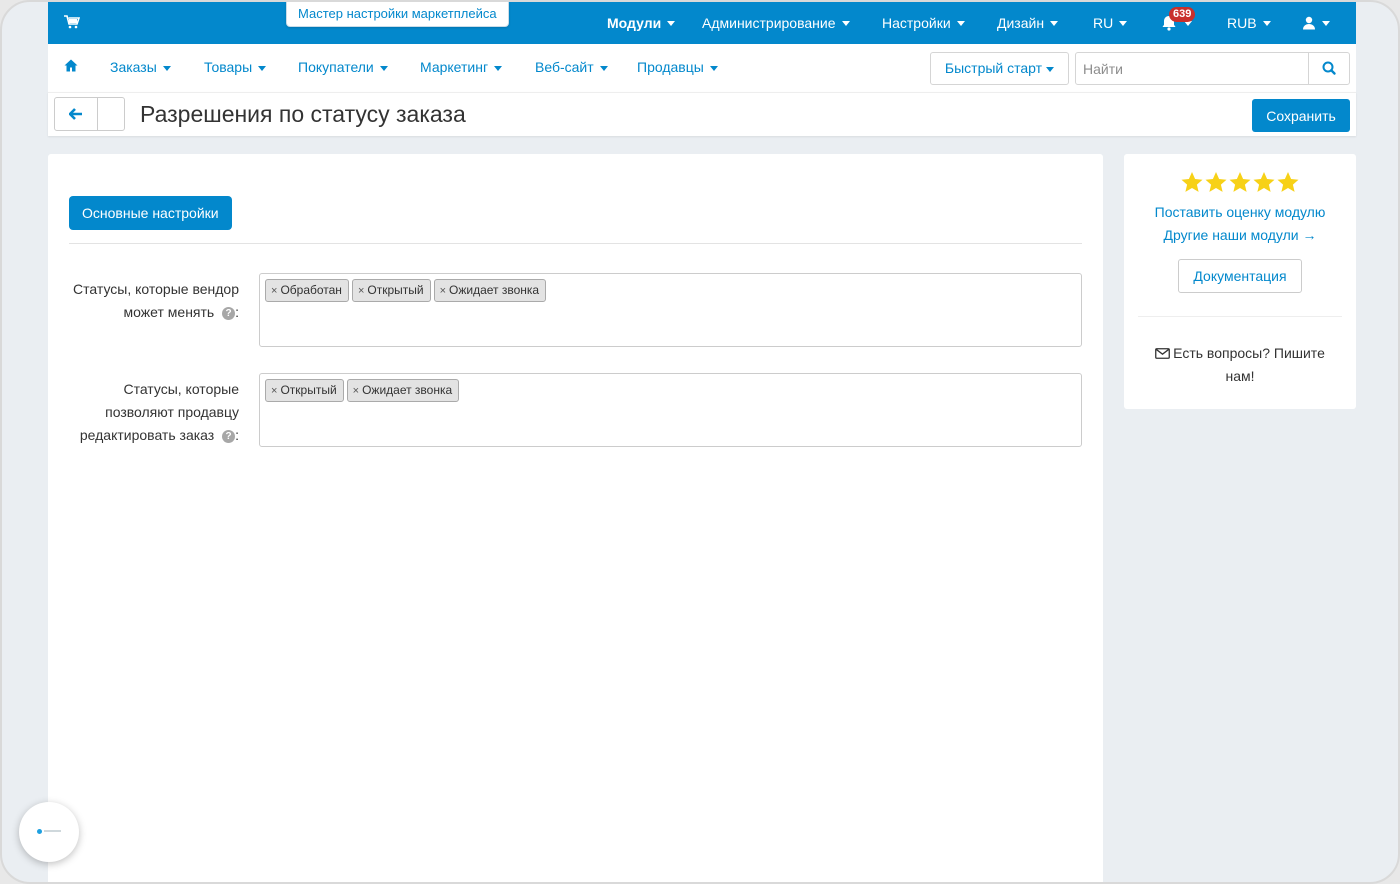  Describe the element at coordinates (147, 435) in the screenshot. I see `label-text: редактировать заказ` at that location.